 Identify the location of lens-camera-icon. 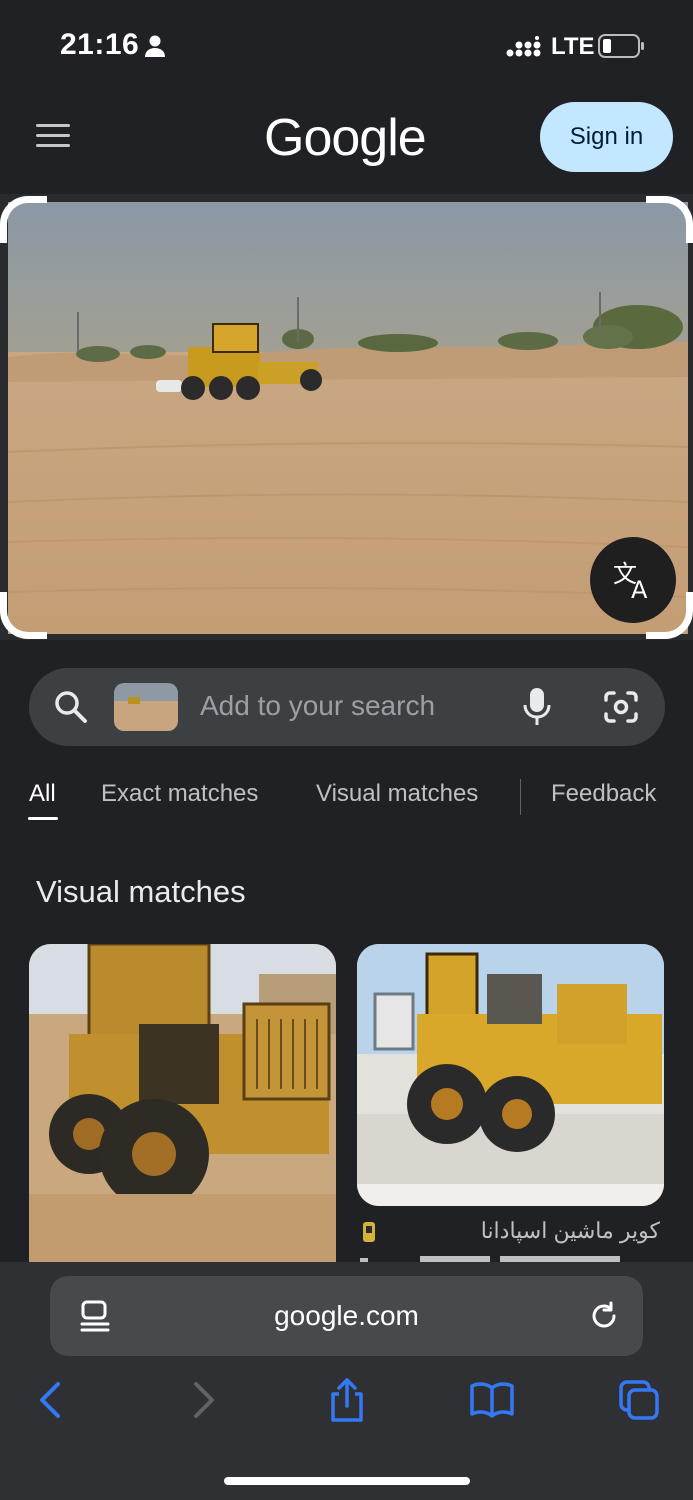
(621, 707).